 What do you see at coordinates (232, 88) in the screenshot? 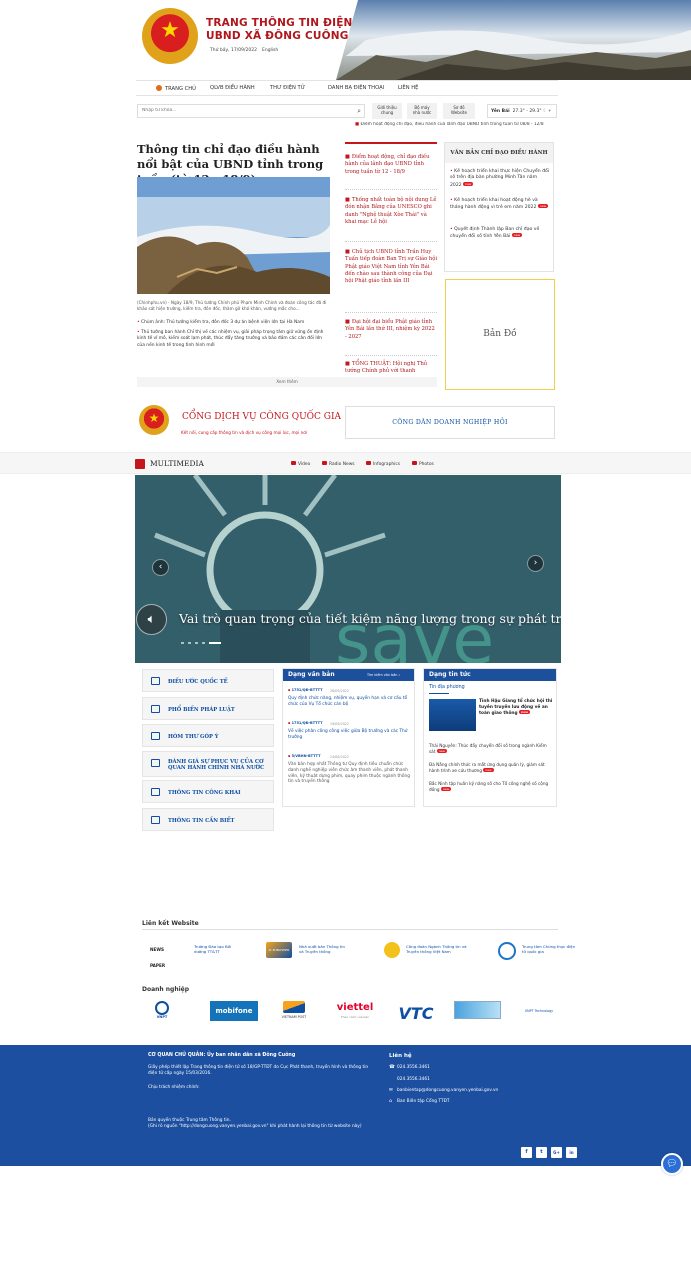
I see `nav-qlvb: QLVB ĐIỀU HÀNH` at bounding box center [232, 88].